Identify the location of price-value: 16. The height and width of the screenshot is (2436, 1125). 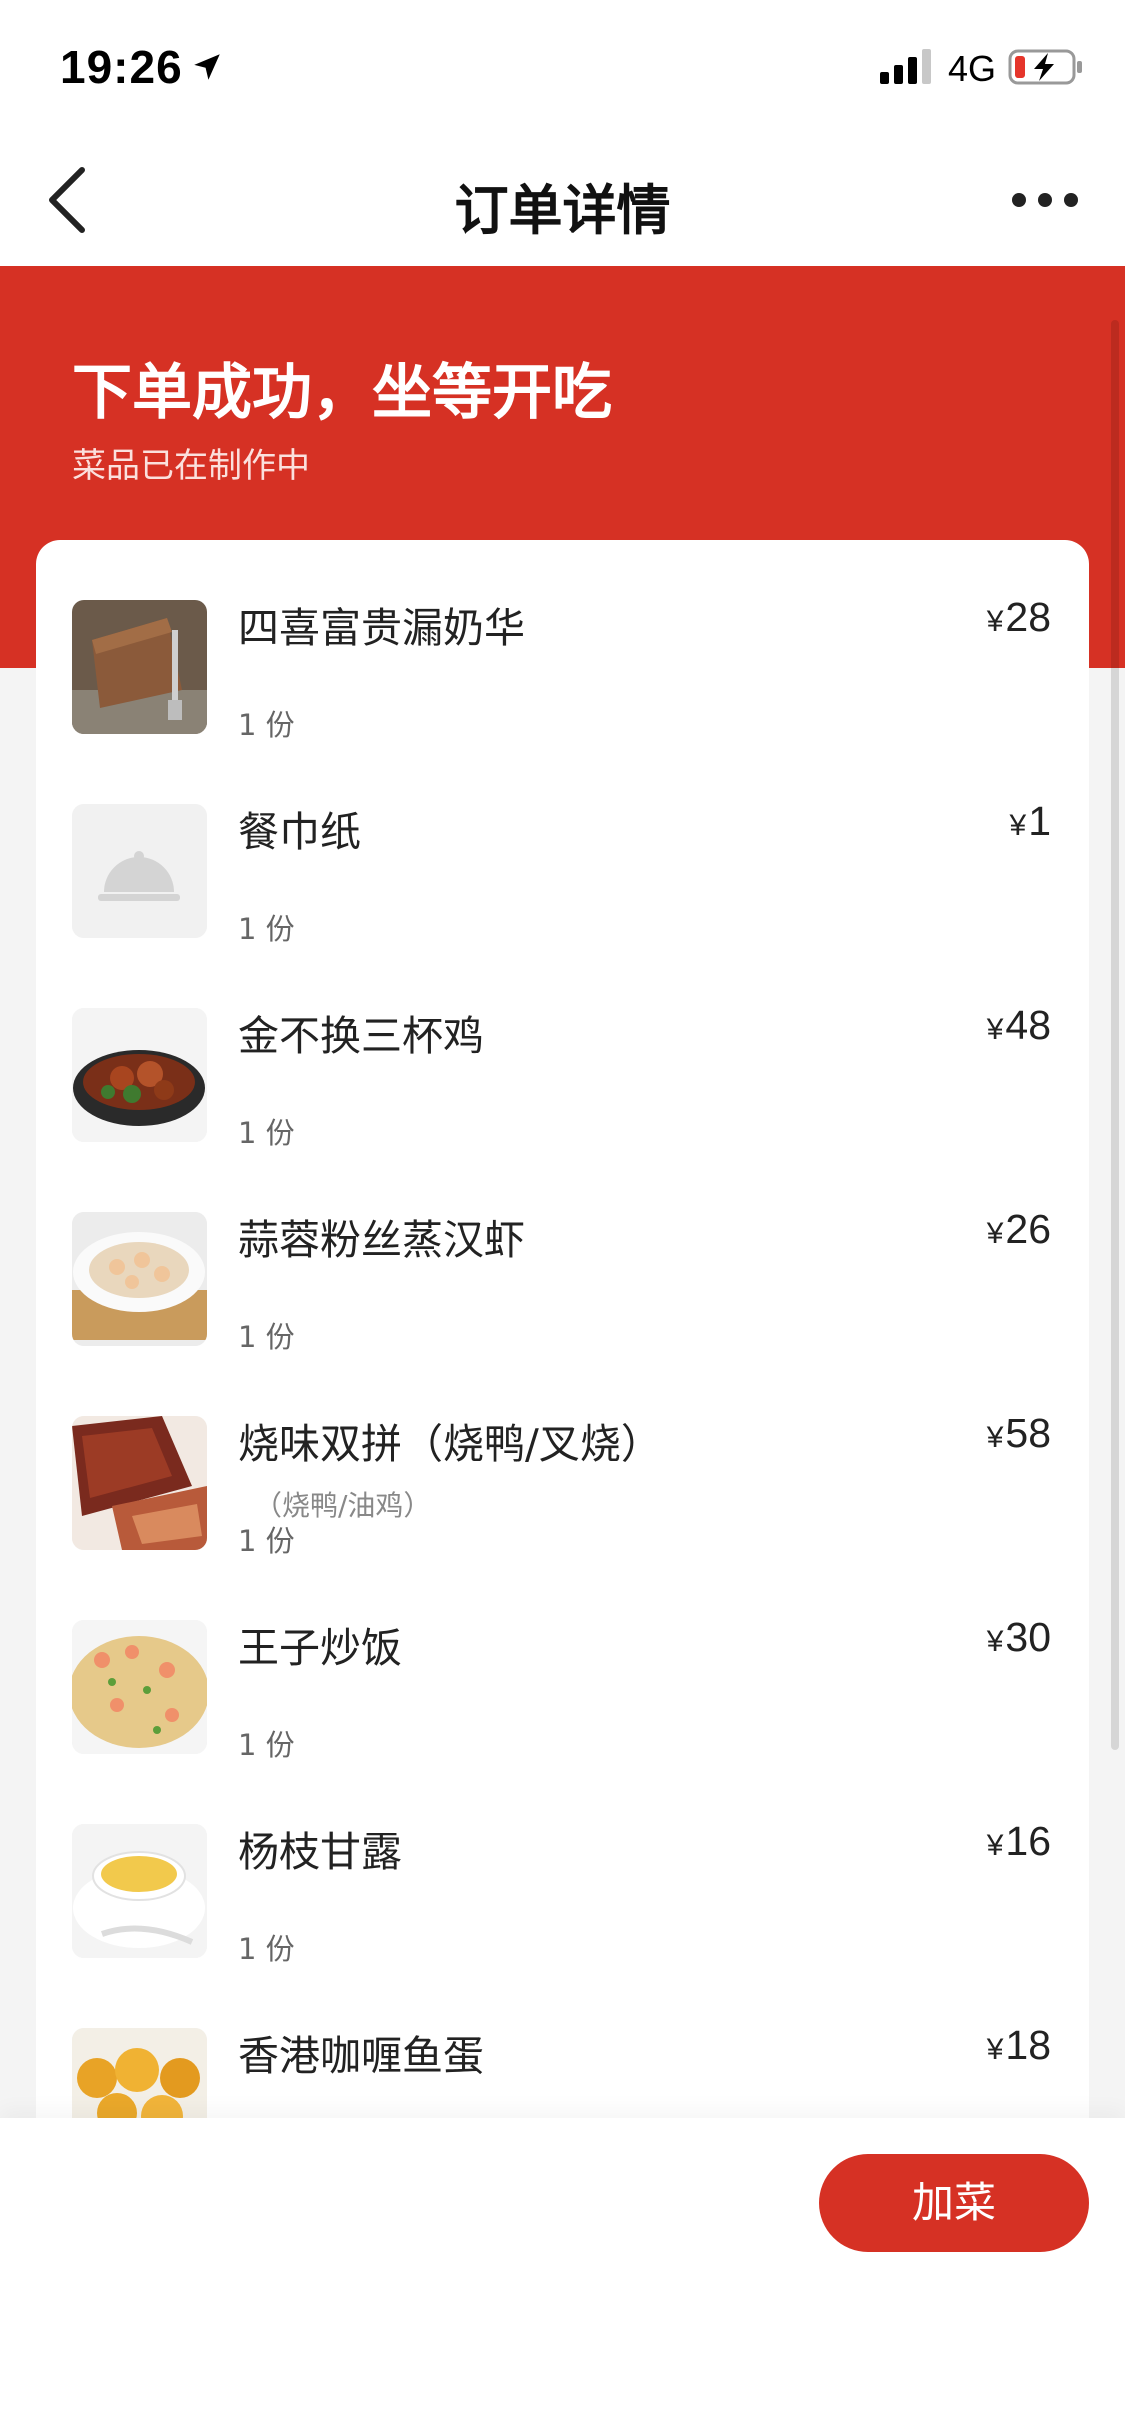
(1028, 1841).